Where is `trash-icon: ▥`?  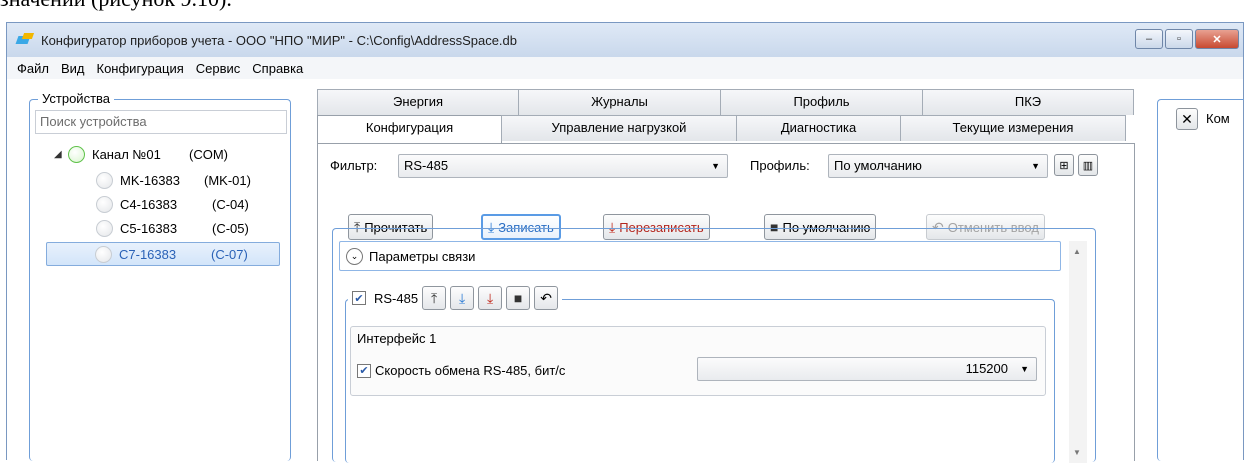 trash-icon: ▥ is located at coordinates (1088, 165).